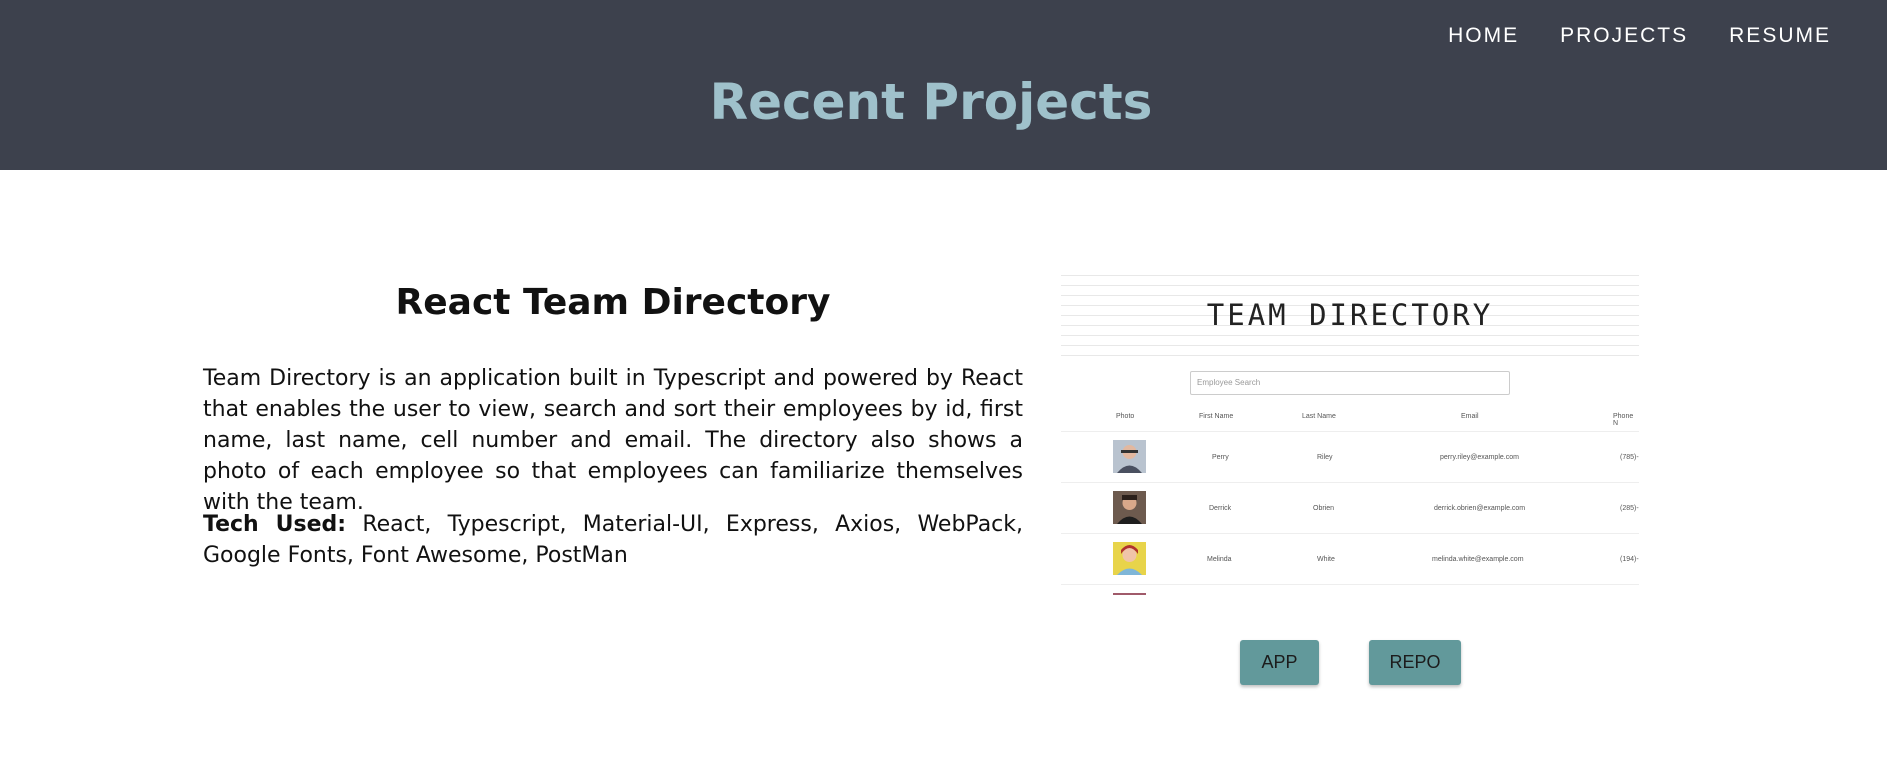  What do you see at coordinates (931, 102) in the screenshot?
I see `page-title: Recent Projects` at bounding box center [931, 102].